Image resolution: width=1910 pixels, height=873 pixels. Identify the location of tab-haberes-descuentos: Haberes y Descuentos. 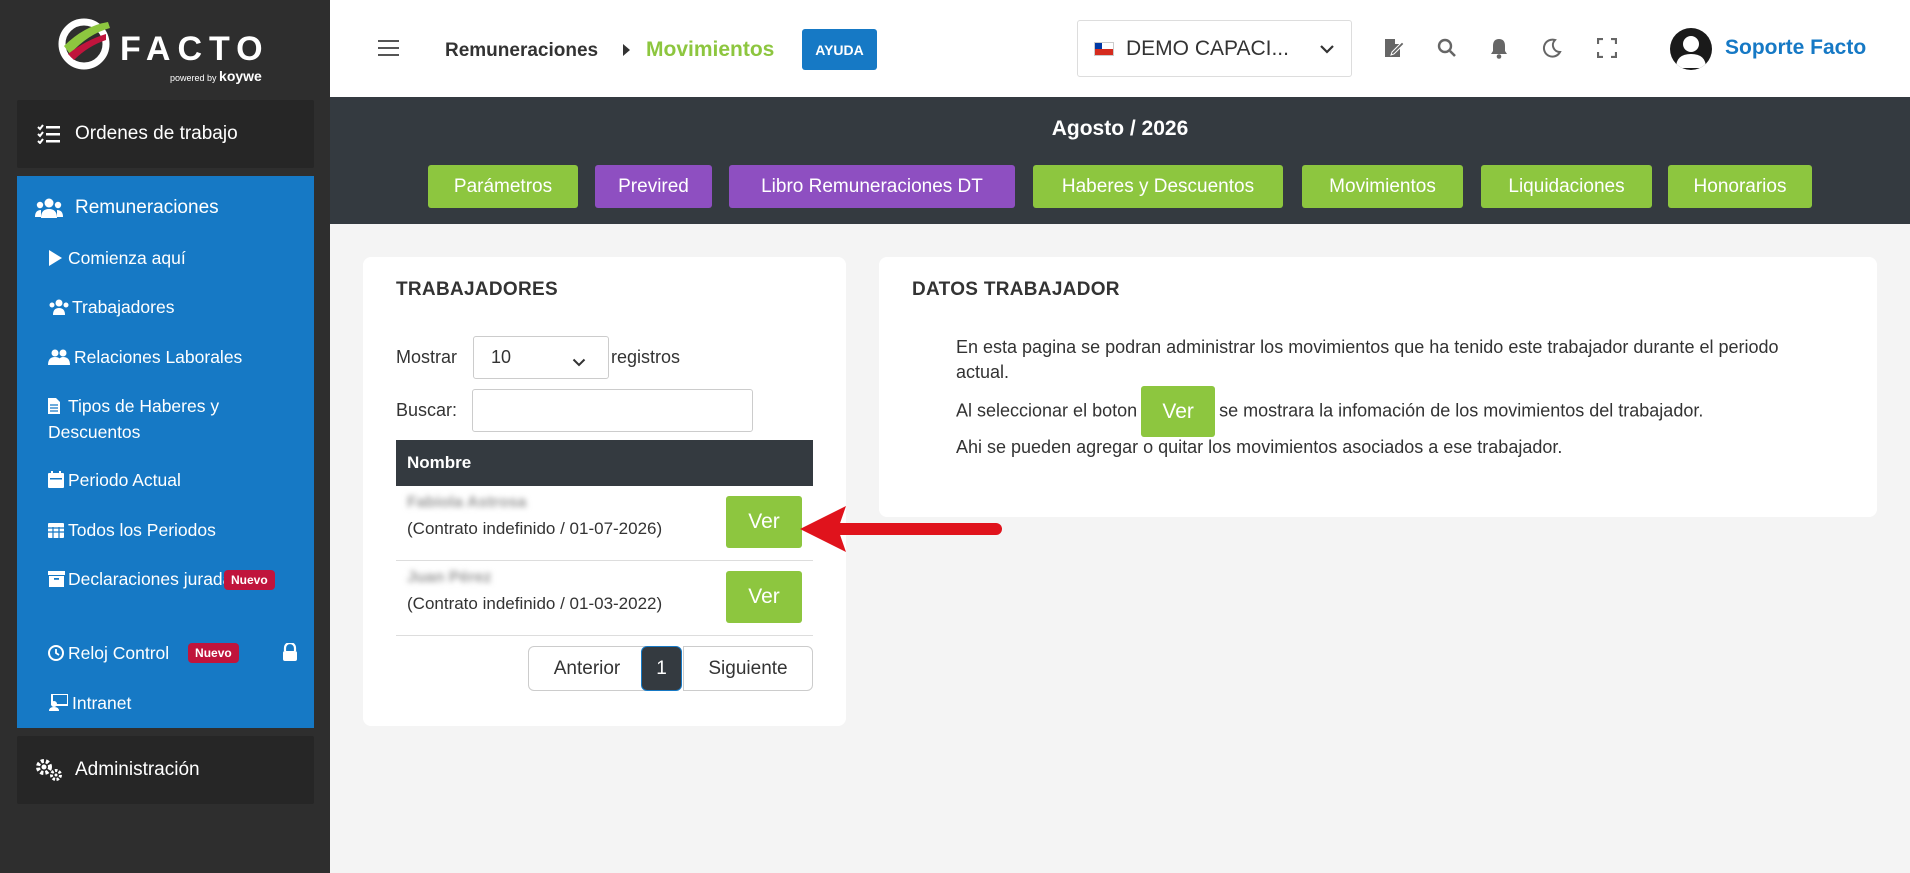
(1158, 186).